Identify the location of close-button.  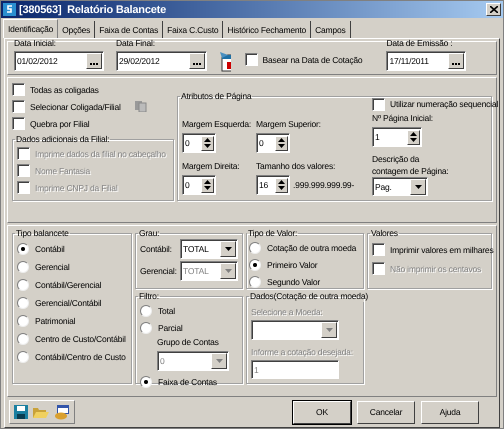
(493, 9).